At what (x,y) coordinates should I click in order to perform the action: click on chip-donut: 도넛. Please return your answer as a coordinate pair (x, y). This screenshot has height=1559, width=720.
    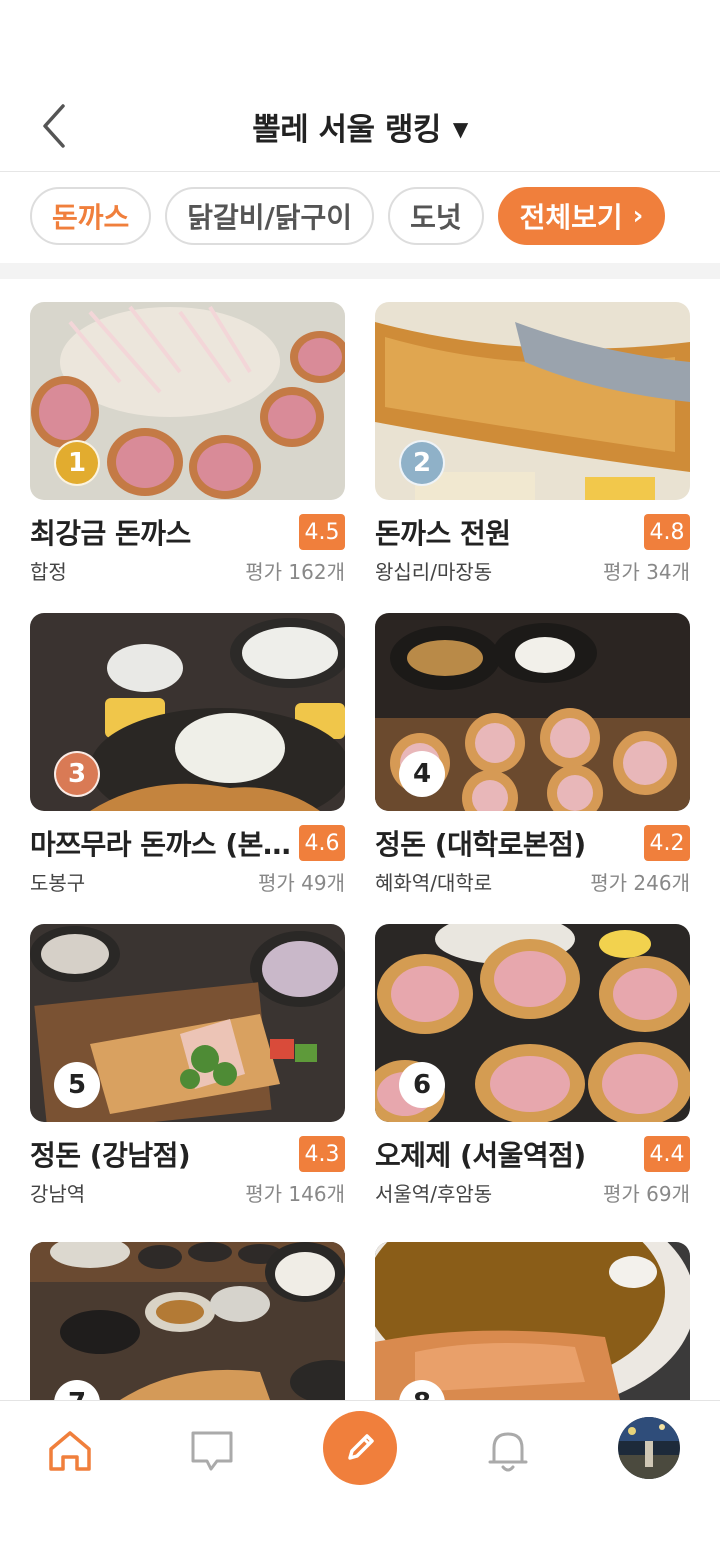
    Looking at the image, I should click on (436, 216).